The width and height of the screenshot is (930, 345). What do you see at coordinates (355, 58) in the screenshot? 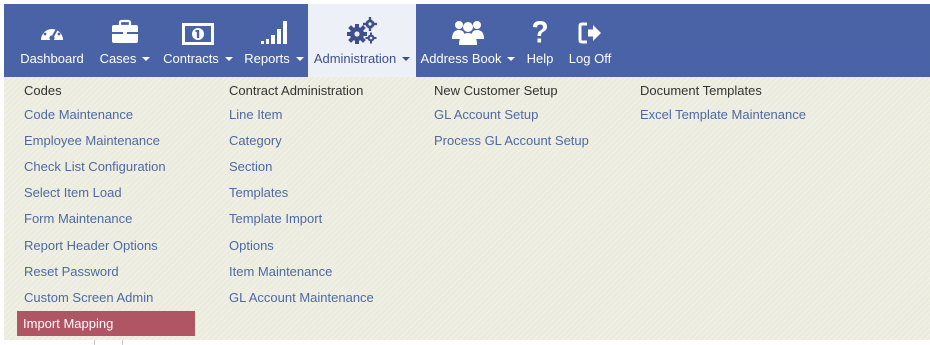
I see `nav-administration-label: Administration` at bounding box center [355, 58].